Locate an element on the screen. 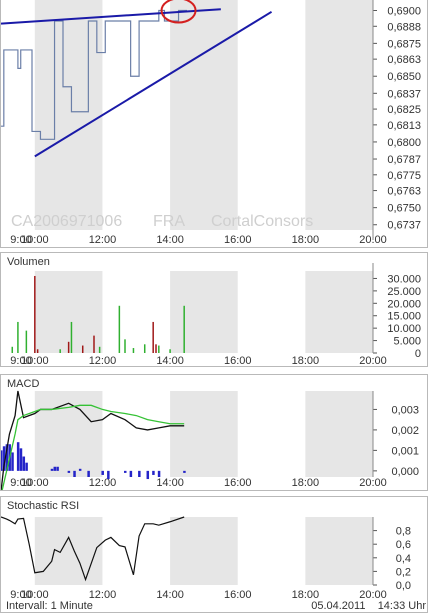 This screenshot has width=432, height=616. macd-ytick-label: 0,001 is located at coordinates (405, 451).